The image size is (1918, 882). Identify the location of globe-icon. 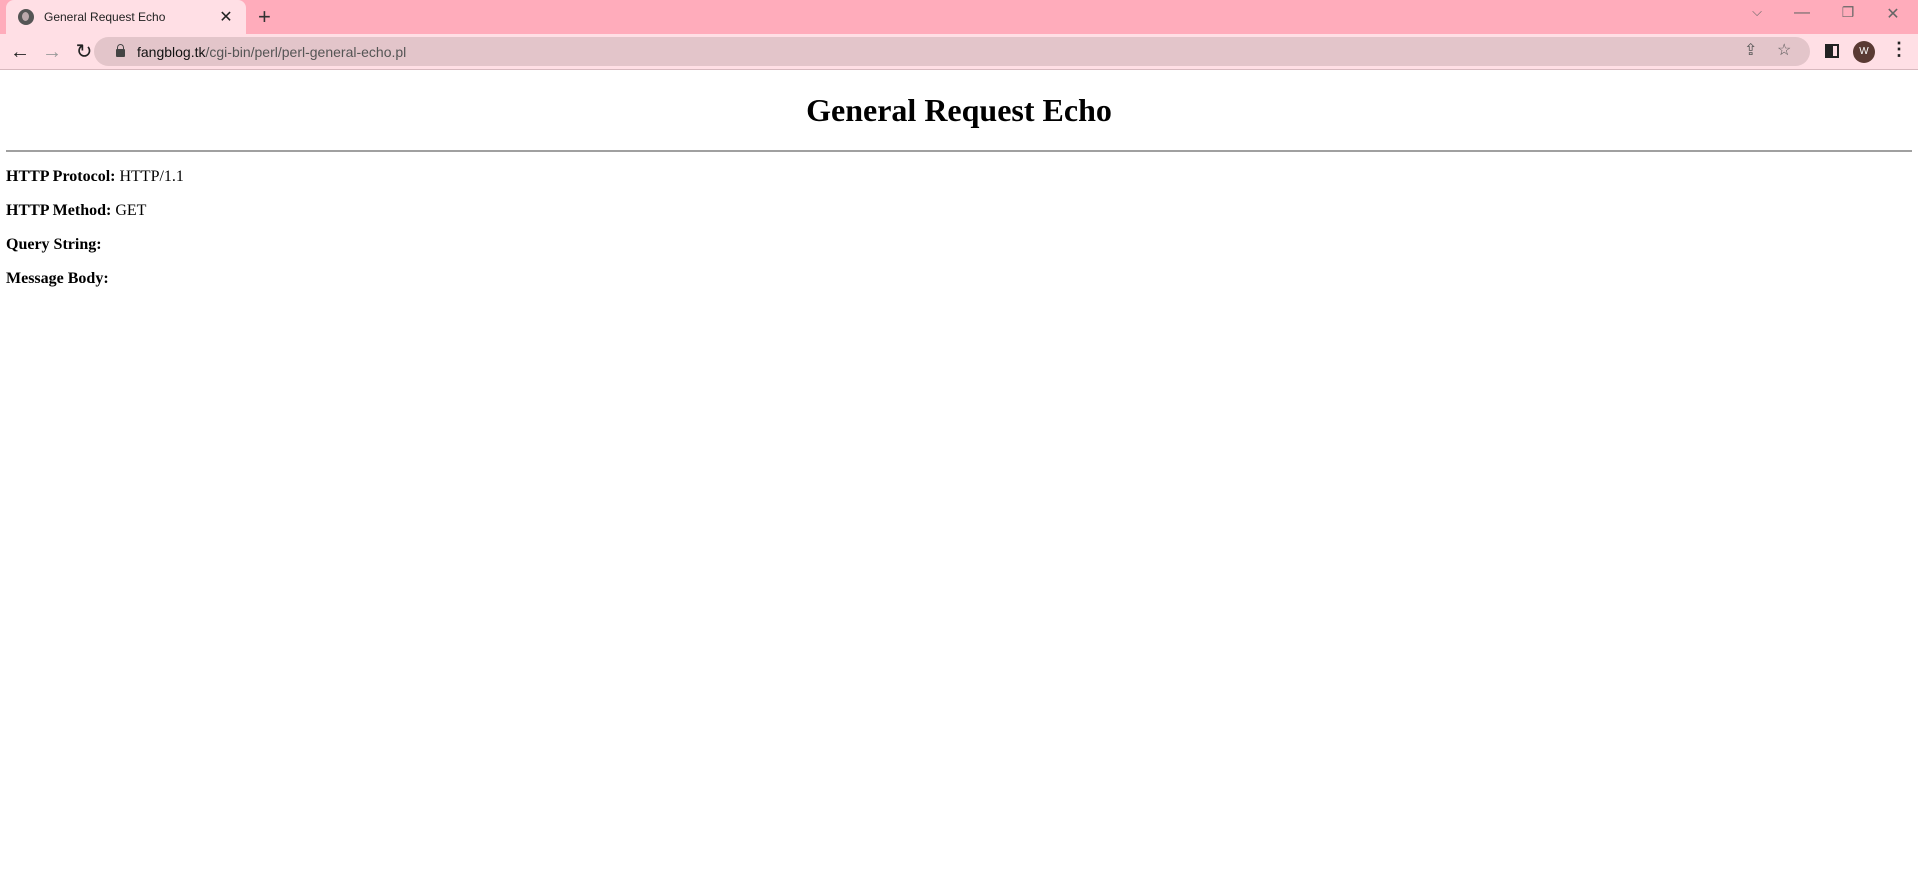
(26, 17).